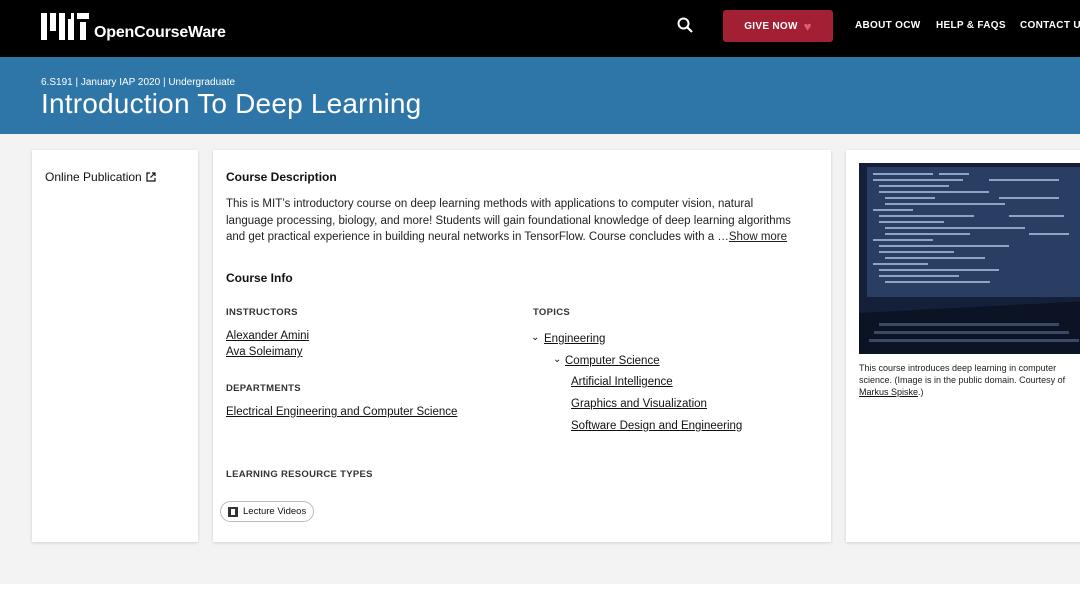 This screenshot has height=589, width=1080. What do you see at coordinates (231, 103) in the screenshot?
I see `course-title: Introduction To Deep Learning` at bounding box center [231, 103].